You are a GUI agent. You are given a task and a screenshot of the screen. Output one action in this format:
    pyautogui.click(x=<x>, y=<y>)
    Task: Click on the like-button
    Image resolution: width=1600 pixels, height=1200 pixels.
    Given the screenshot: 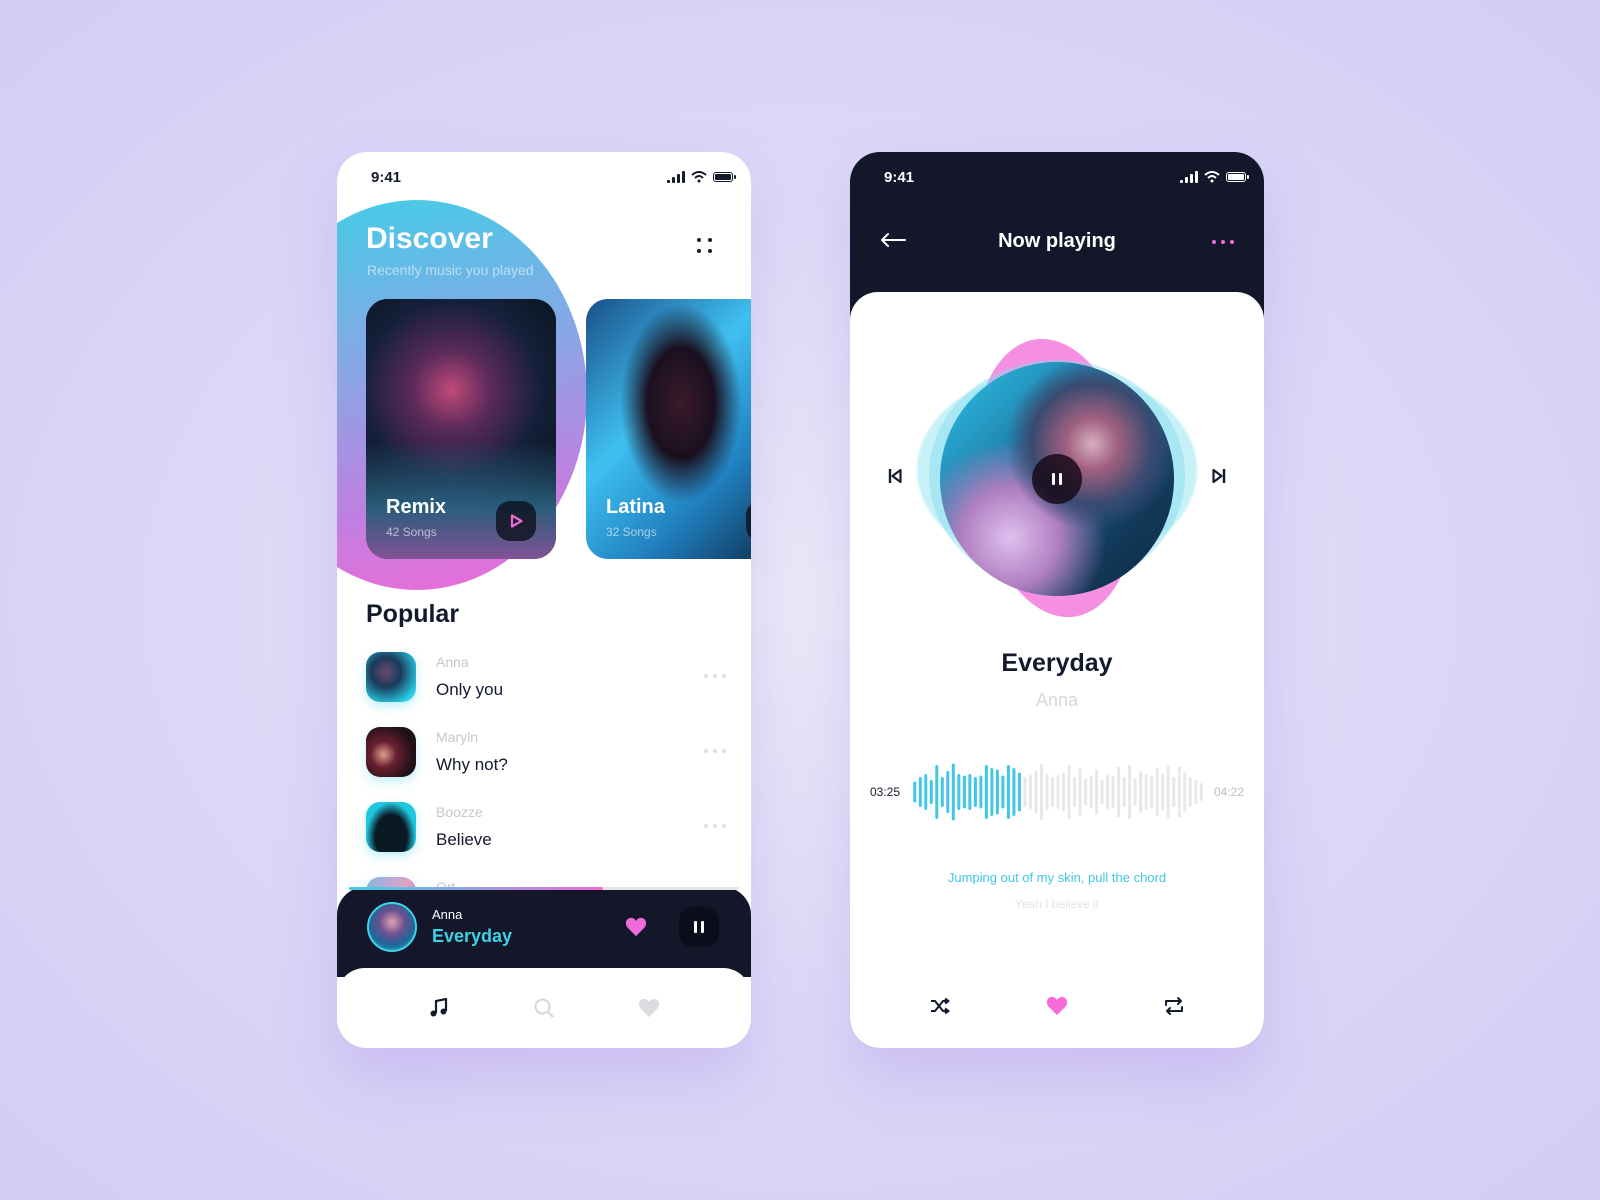 What is the action you would take?
    pyautogui.click(x=1057, y=1006)
    